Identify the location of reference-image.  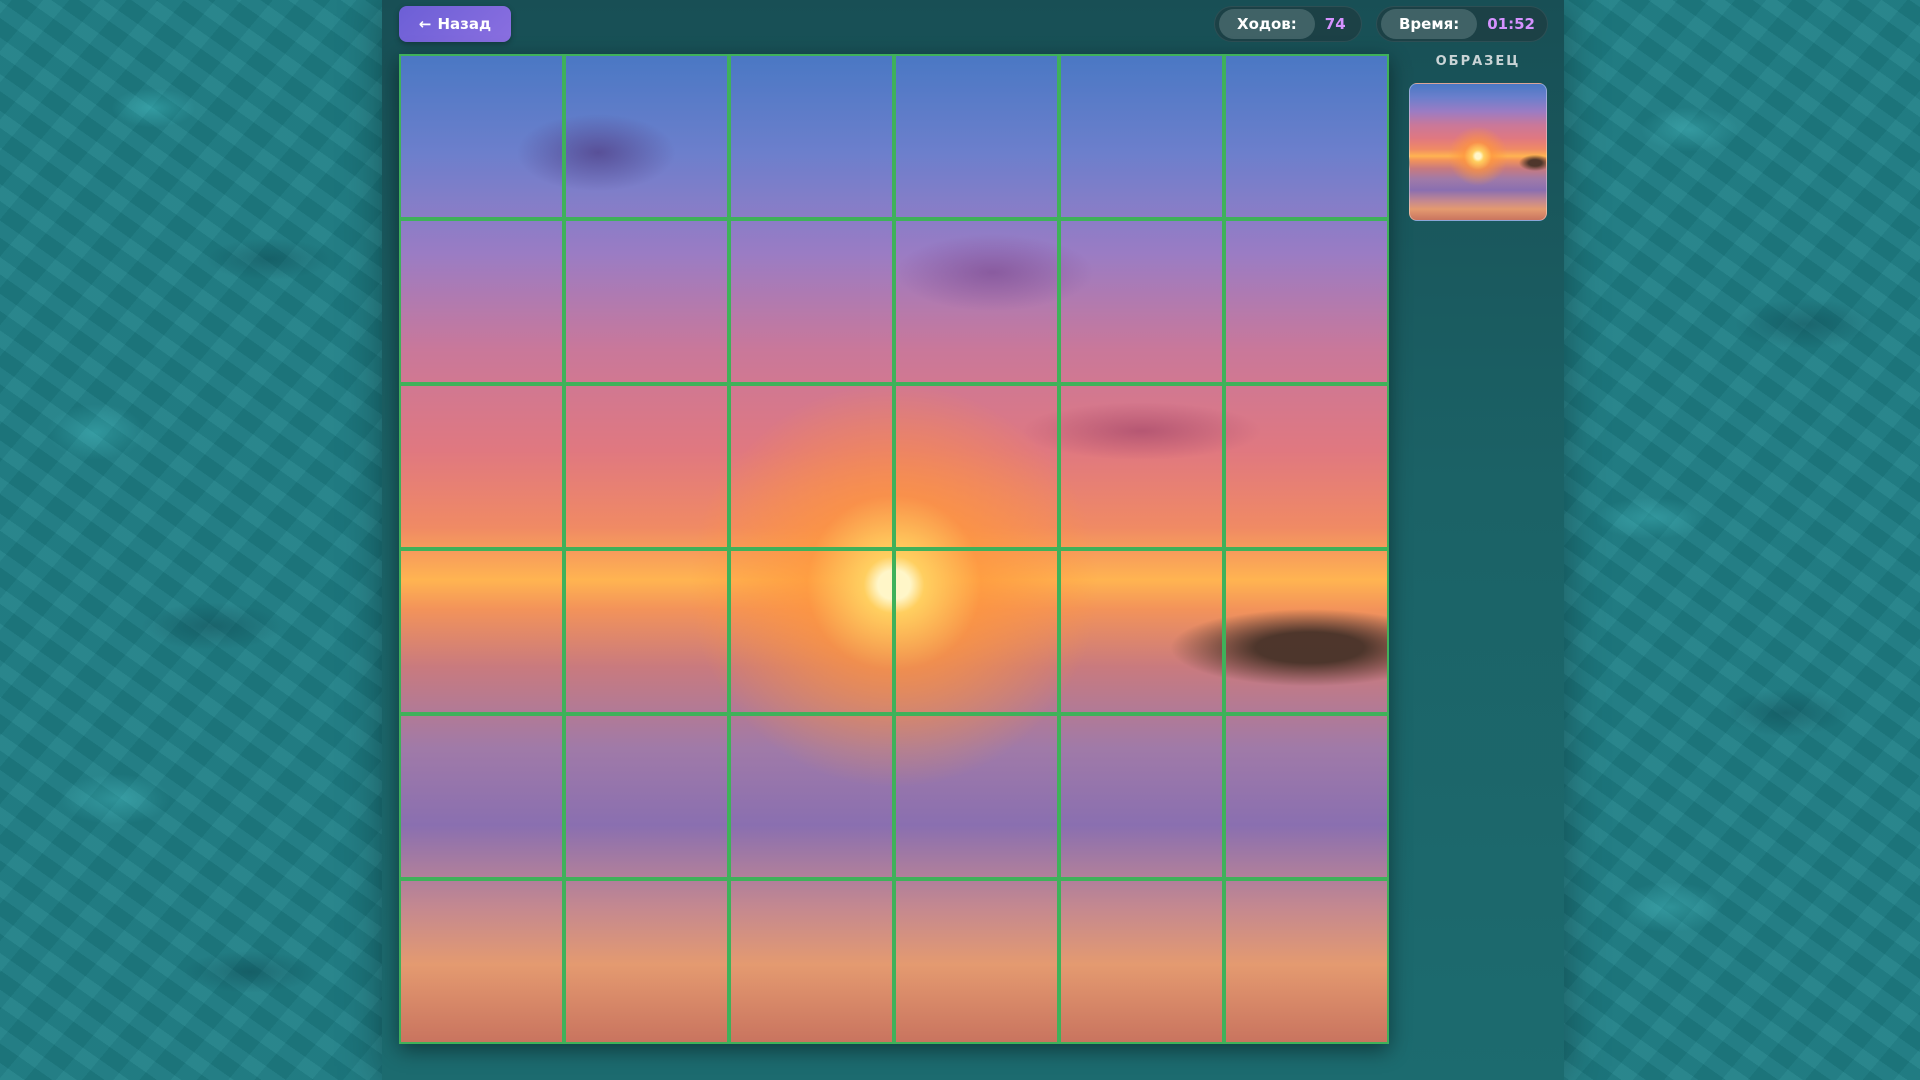
(1478, 152).